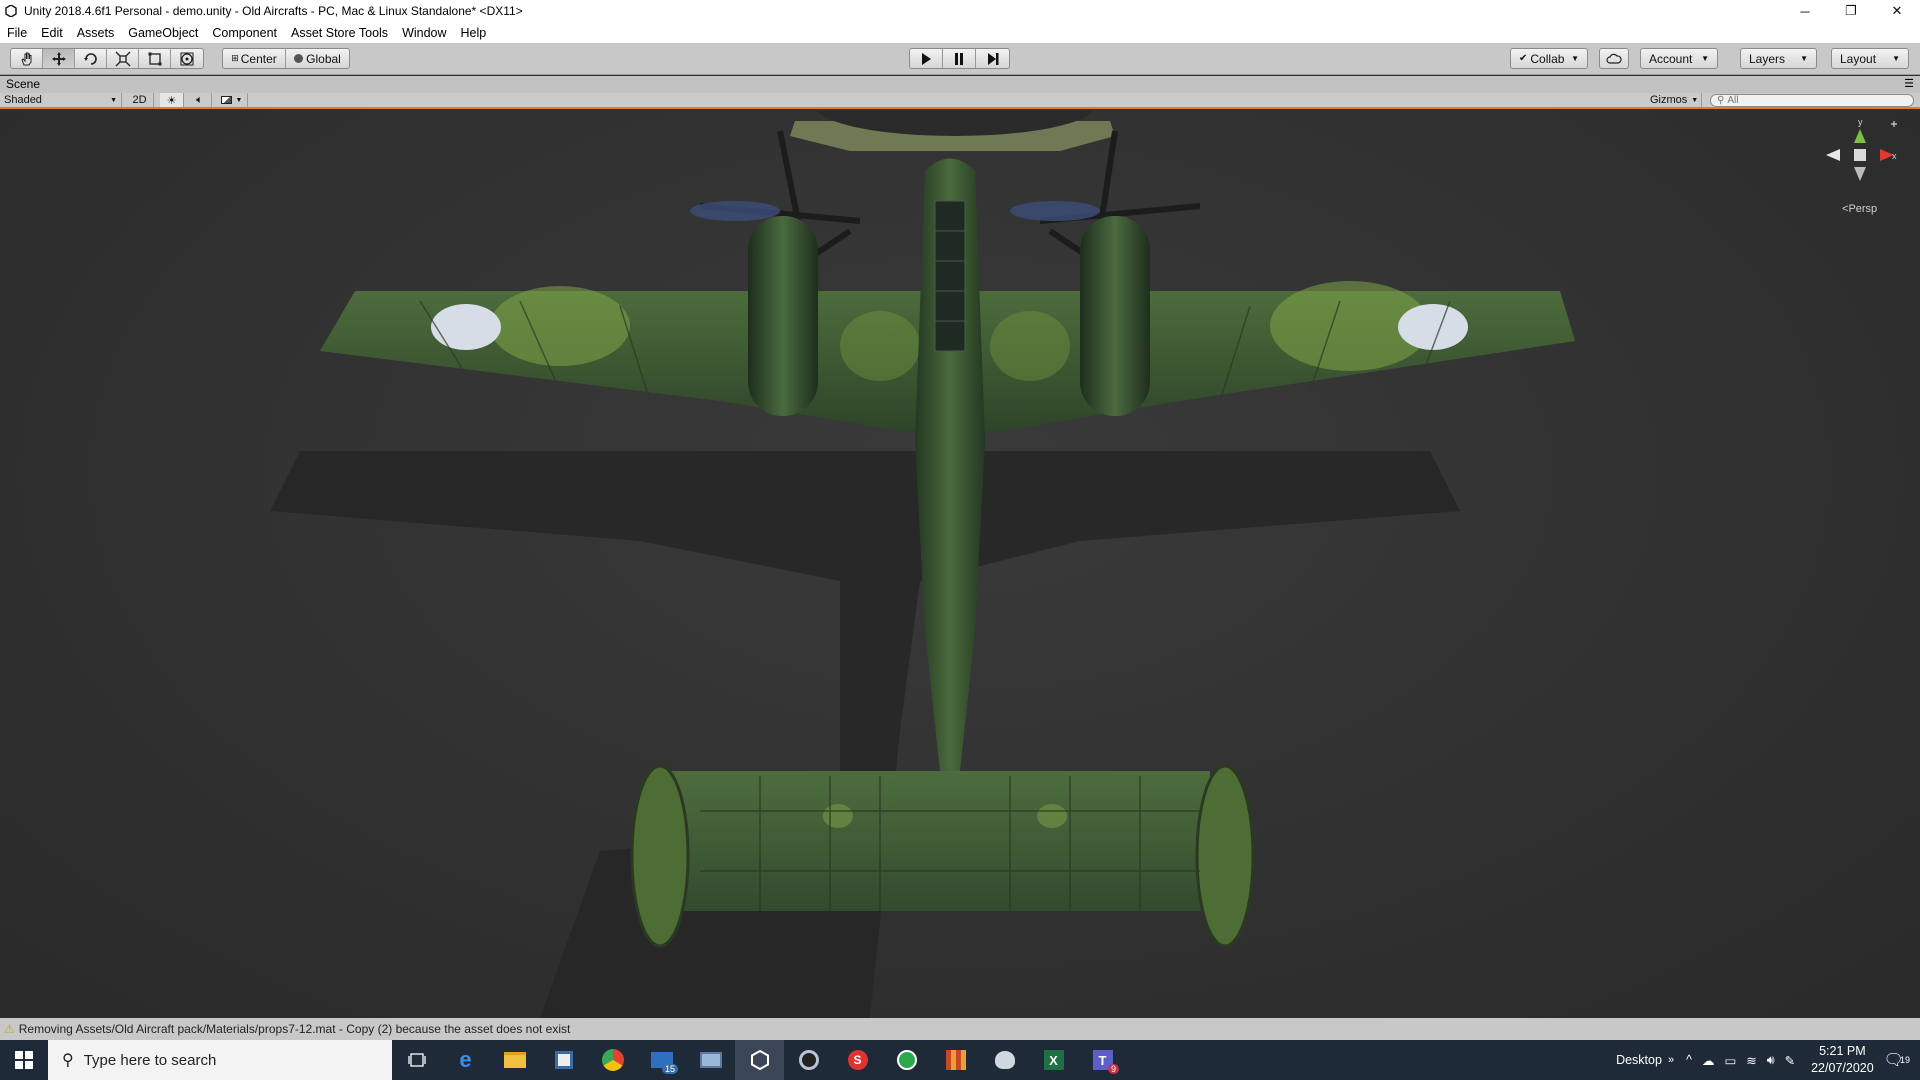  Describe the element at coordinates (465, 1060) in the screenshot. I see `edge-app: e` at that location.